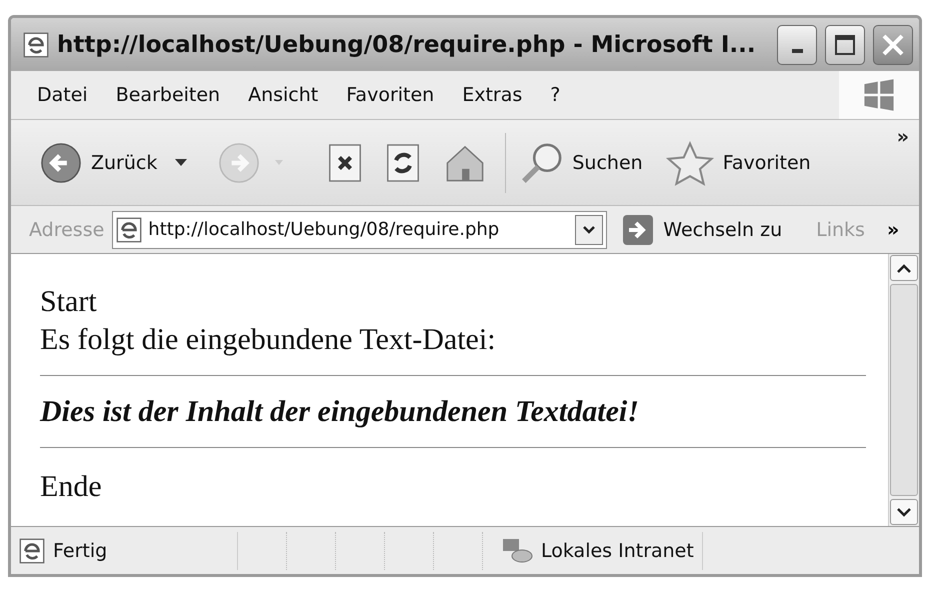 This screenshot has height=599, width=940. Describe the element at coordinates (797, 50) in the screenshot. I see `minimize-icon` at that location.